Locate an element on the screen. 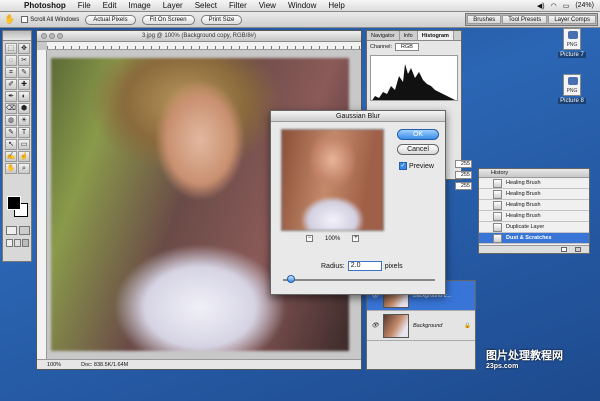 This screenshot has height=401, width=600. channel-select: RGB is located at coordinates (407, 47).